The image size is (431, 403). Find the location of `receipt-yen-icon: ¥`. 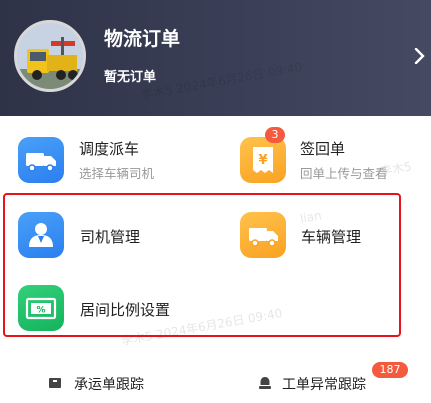

receipt-yen-icon: ¥ is located at coordinates (263, 160).